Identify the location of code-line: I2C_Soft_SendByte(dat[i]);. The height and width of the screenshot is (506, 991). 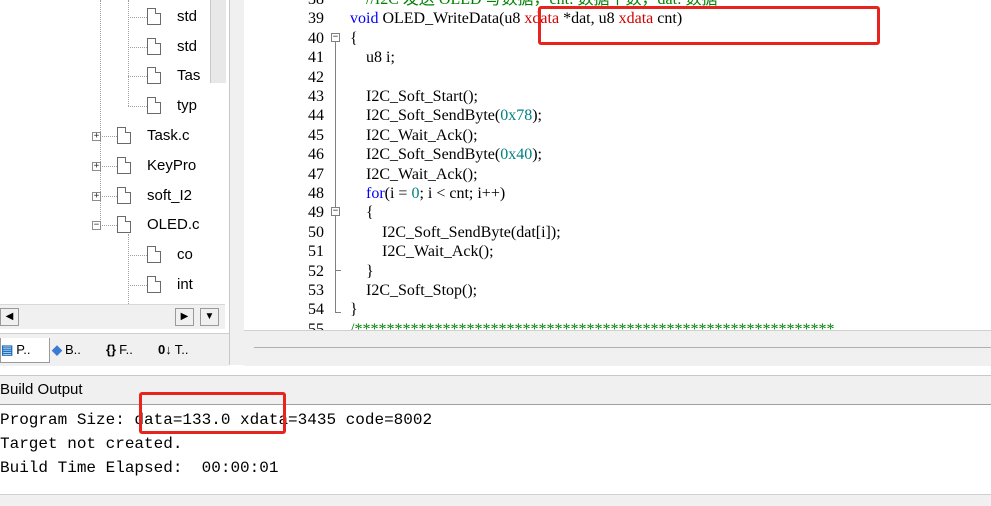
(455, 232).